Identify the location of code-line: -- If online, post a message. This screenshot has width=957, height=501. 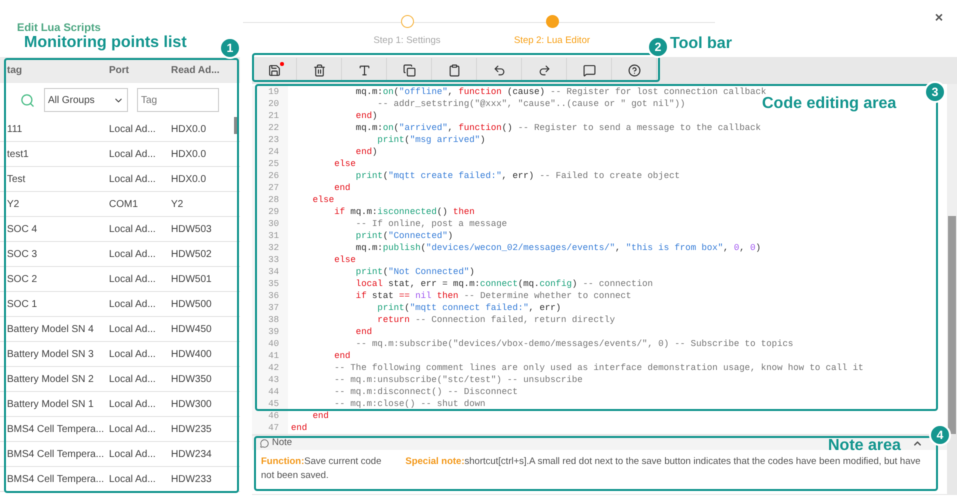
(431, 224).